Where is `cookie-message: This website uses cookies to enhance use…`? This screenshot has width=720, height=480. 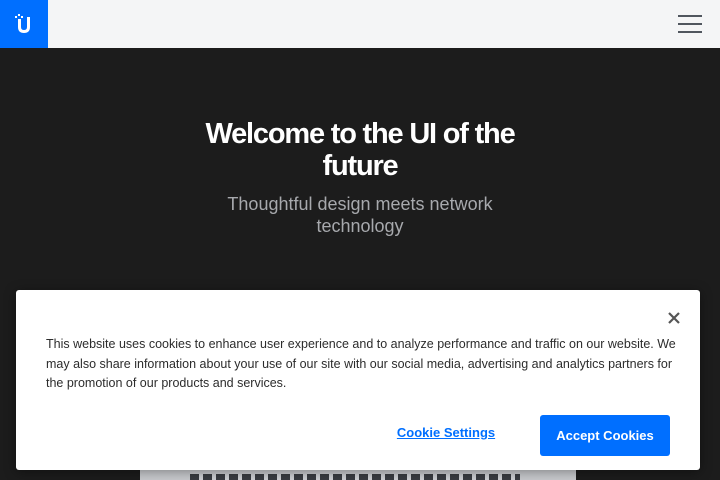
cookie-message: This website uses cookies to enhance use… is located at coordinates (361, 363).